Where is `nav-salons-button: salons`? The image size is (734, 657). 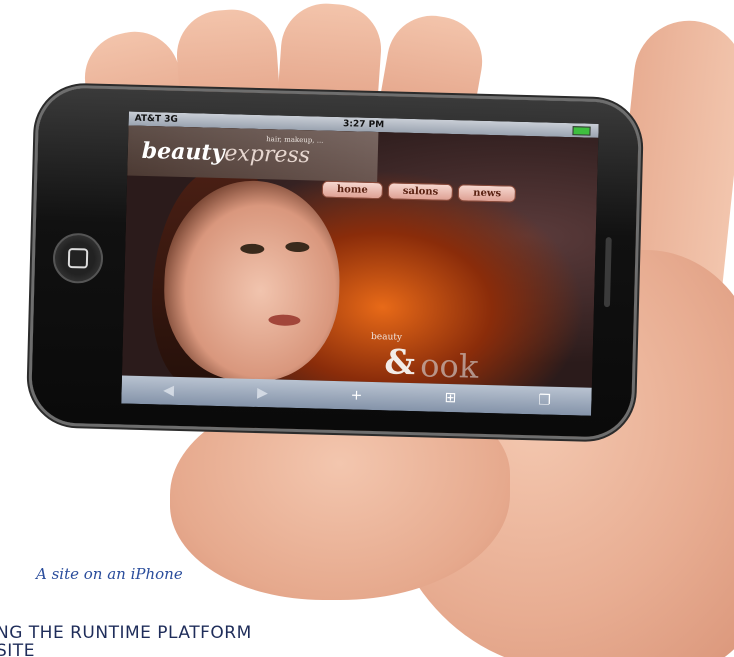
nav-salons-button: salons is located at coordinates (420, 192).